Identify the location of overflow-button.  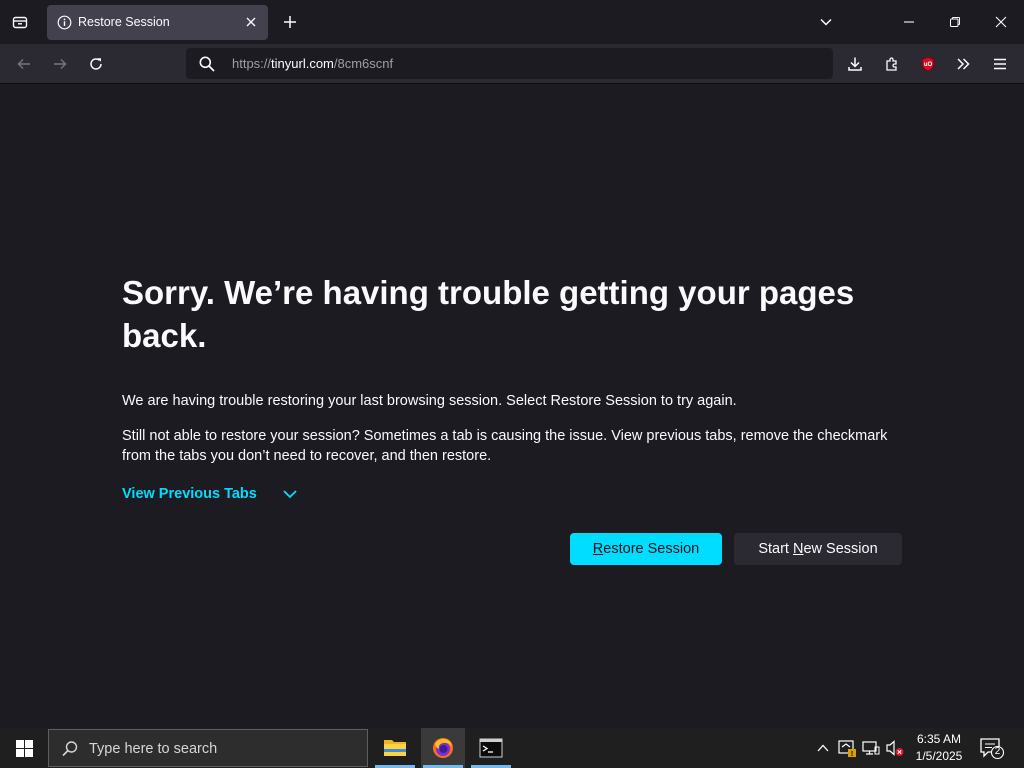
(963, 64).